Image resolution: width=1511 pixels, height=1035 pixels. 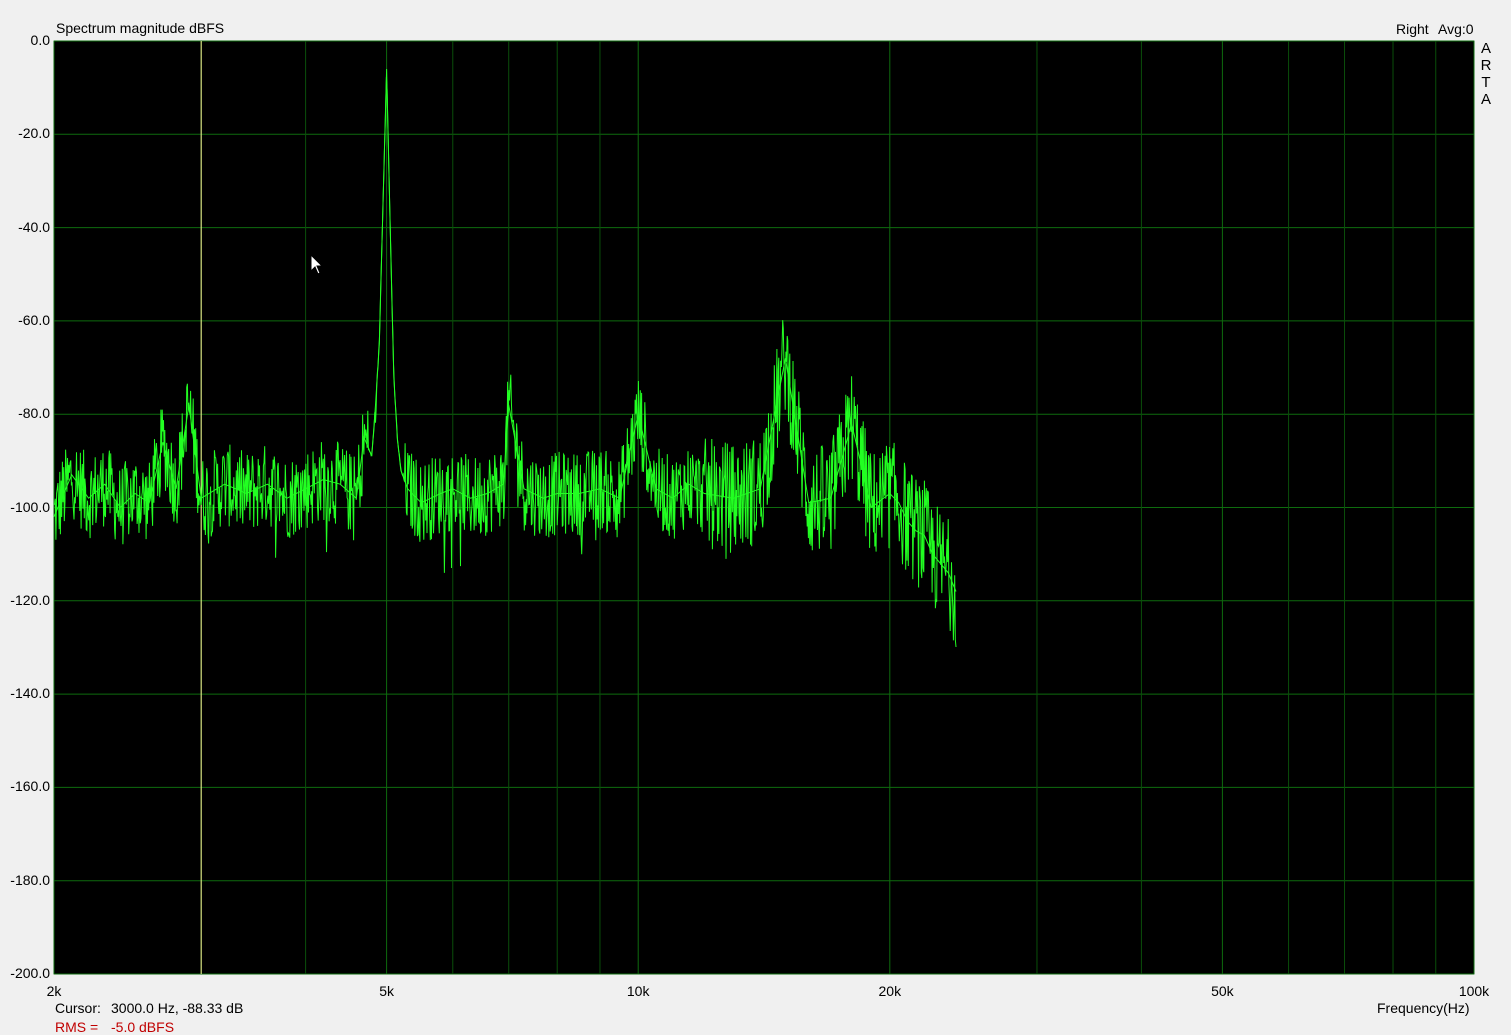 I want to click on x-tick-label: 5k, so click(x=386, y=991).